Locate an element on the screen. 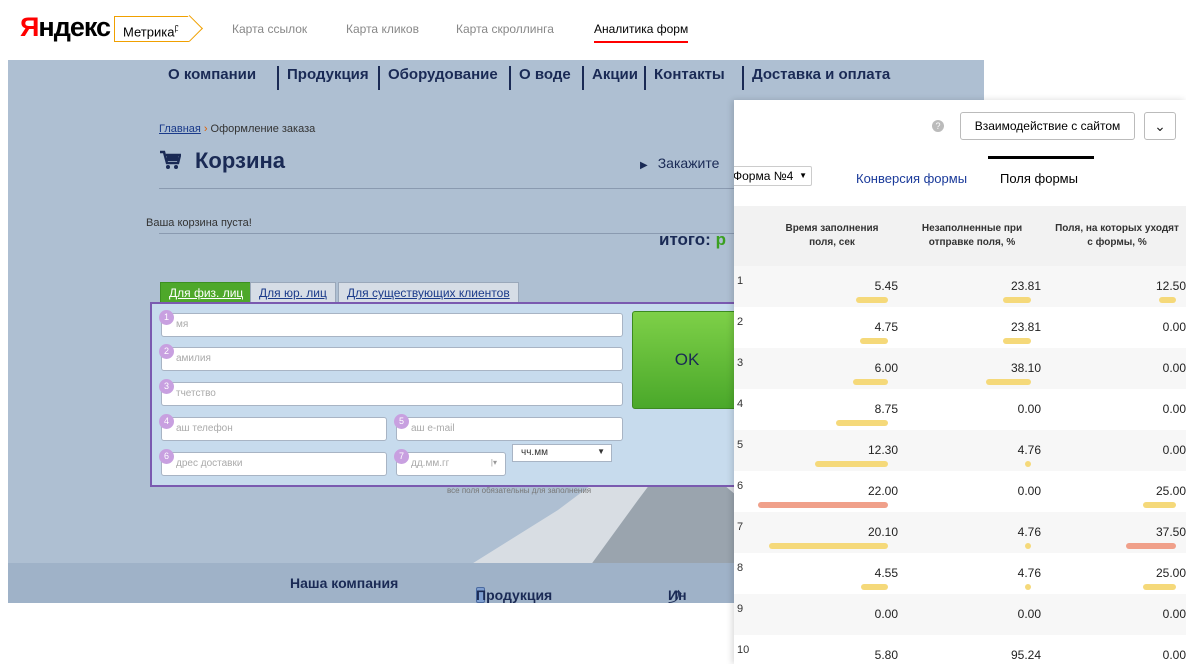 The width and height of the screenshot is (1186, 664). site-nav-water: О воде is located at coordinates (545, 74).